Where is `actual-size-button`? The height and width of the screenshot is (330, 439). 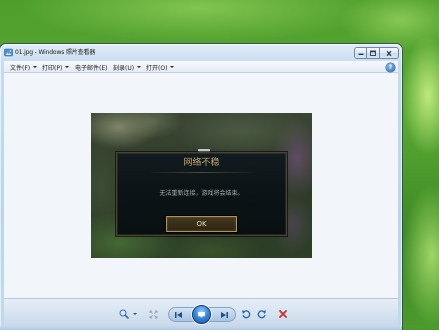
actual-size-button is located at coordinates (153, 314).